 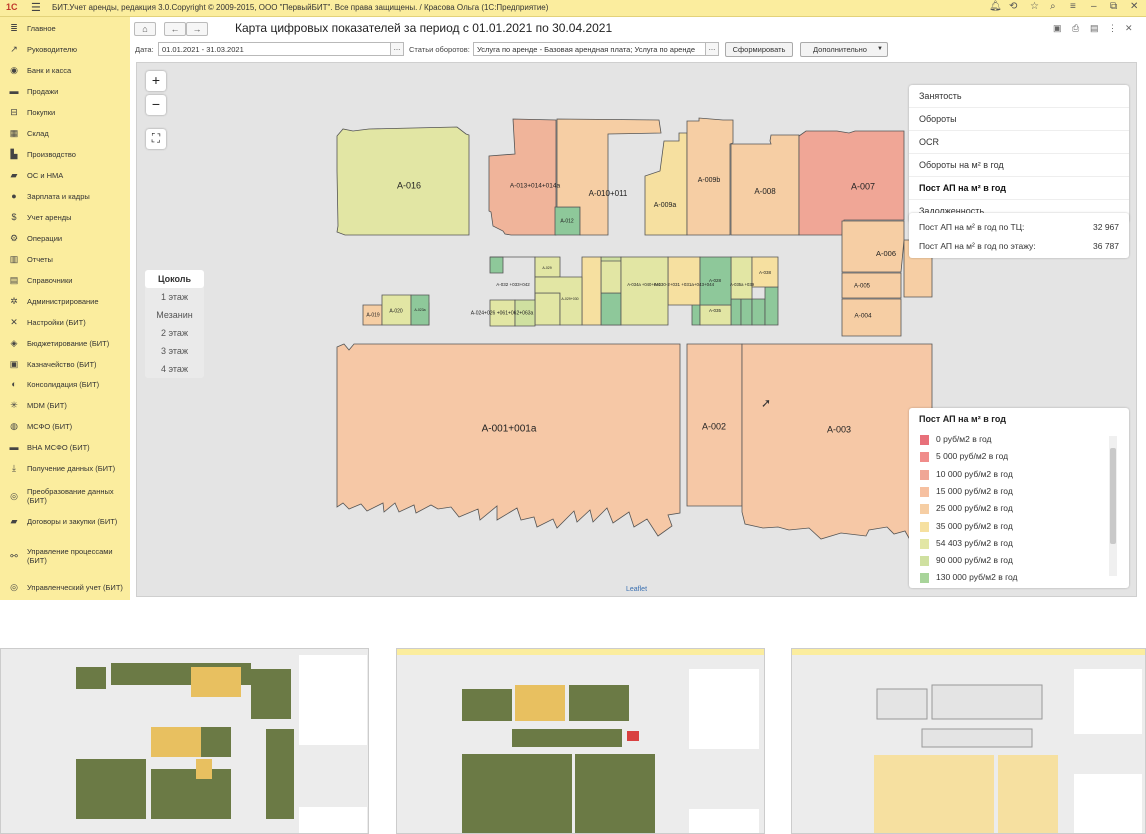 What do you see at coordinates (65, 49) in the screenshot?
I see `sidebar-item: ↗ Руководителю` at bounding box center [65, 49].